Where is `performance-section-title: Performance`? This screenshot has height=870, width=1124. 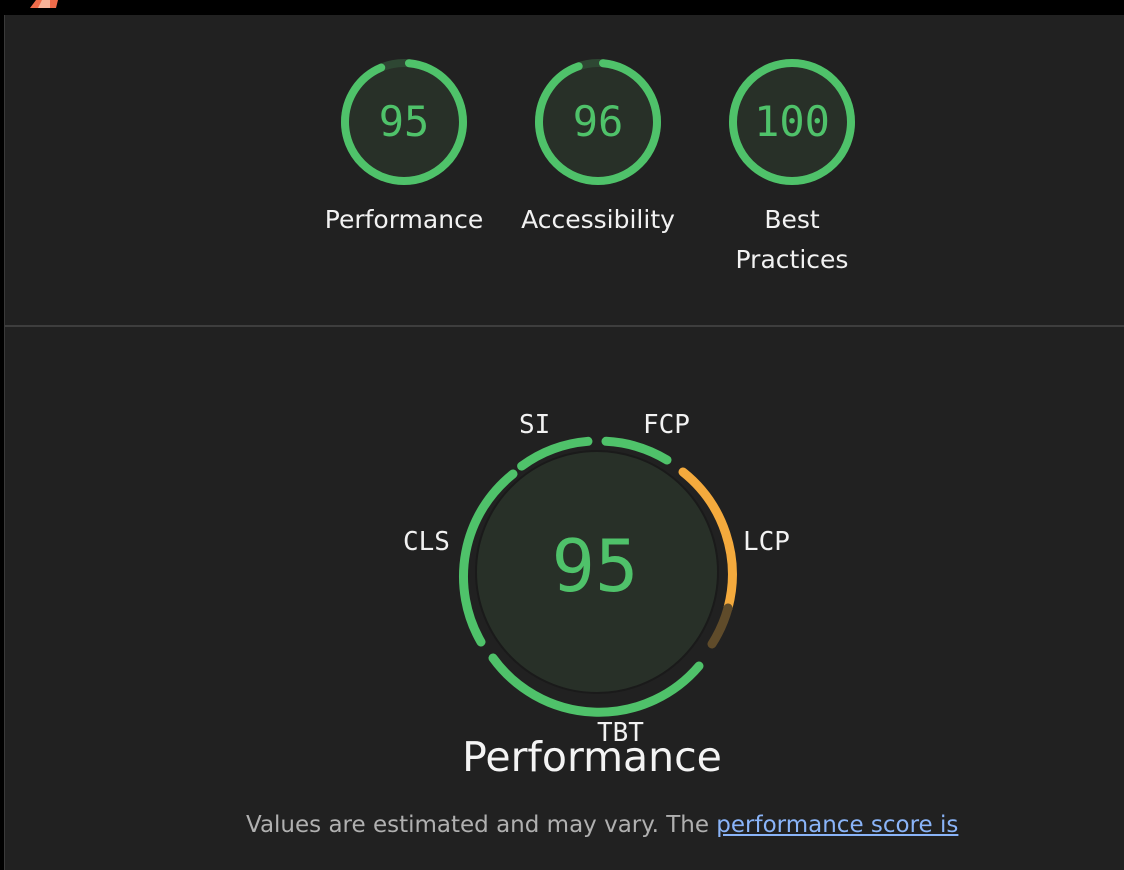
performance-section-title: Performance is located at coordinates (592, 757).